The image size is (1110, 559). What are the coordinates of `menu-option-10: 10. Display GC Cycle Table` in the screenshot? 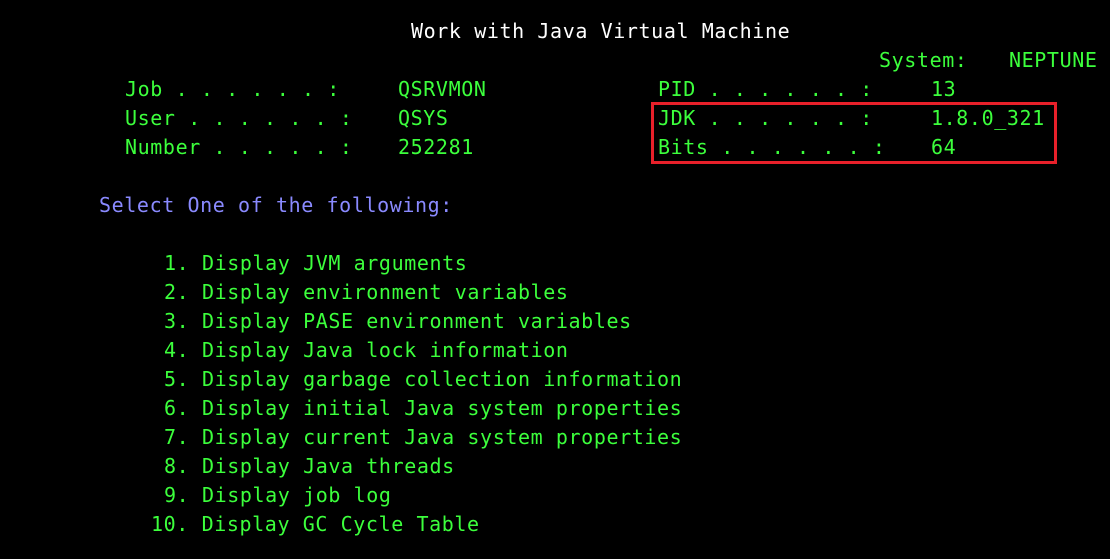 It's located at (315, 524).